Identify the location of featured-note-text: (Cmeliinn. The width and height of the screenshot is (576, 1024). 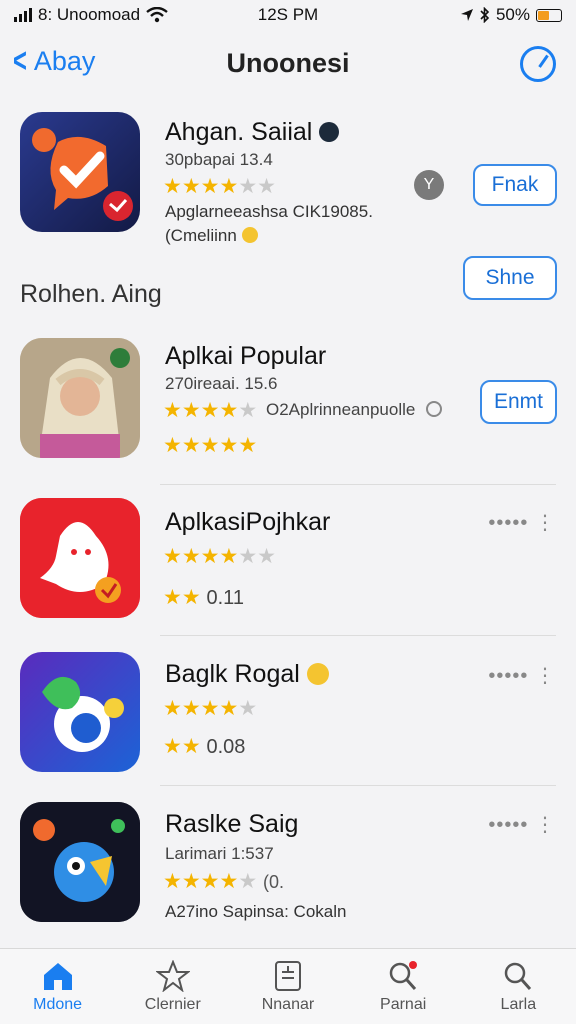
(201, 235).